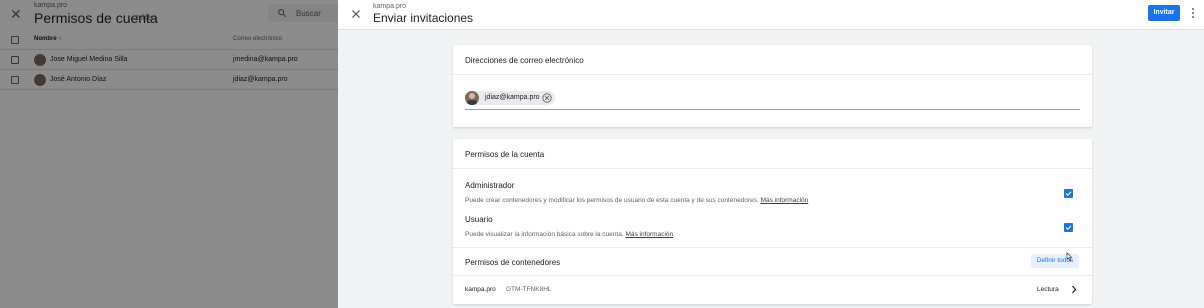  I want to click on chevron-right-icon, so click(1074, 289).